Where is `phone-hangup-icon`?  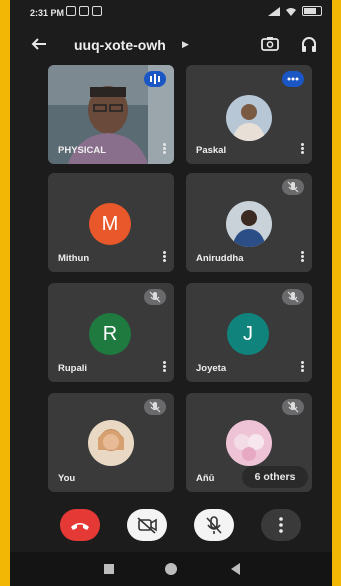
phone-hangup-icon is located at coordinates (80, 526).